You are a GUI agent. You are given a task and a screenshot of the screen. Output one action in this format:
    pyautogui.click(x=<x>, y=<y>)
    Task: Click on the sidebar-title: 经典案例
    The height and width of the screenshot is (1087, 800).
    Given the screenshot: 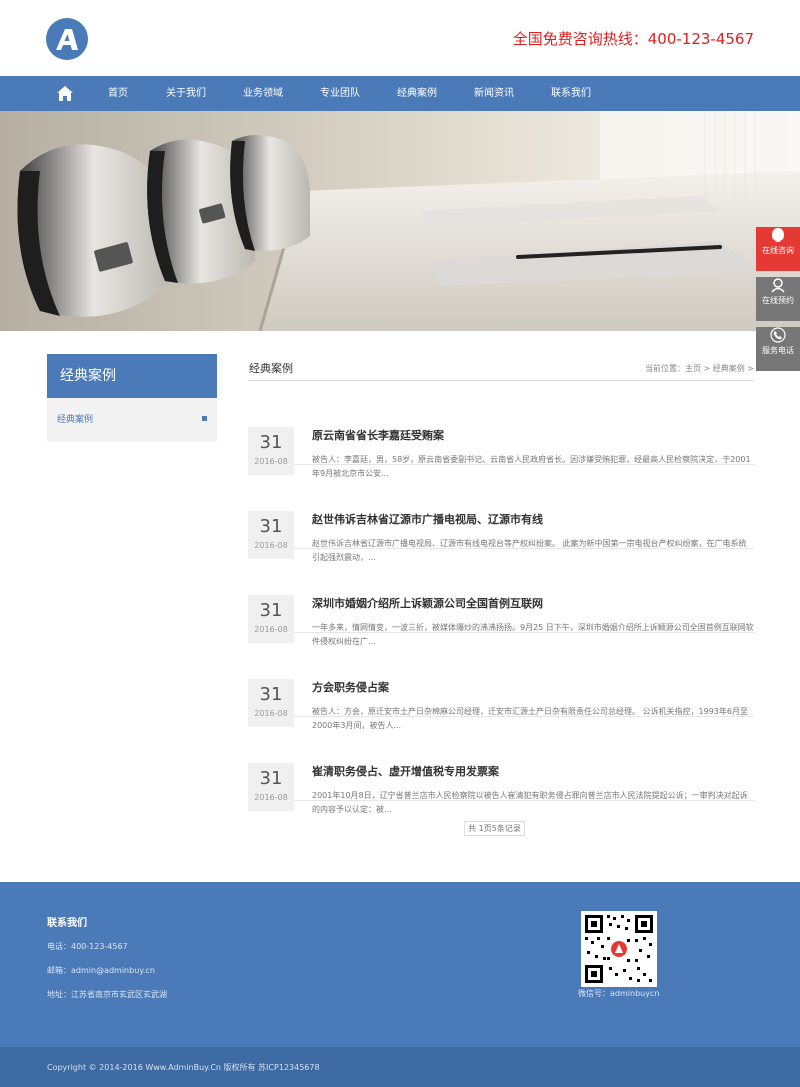 What is the action you would take?
    pyautogui.click(x=132, y=376)
    